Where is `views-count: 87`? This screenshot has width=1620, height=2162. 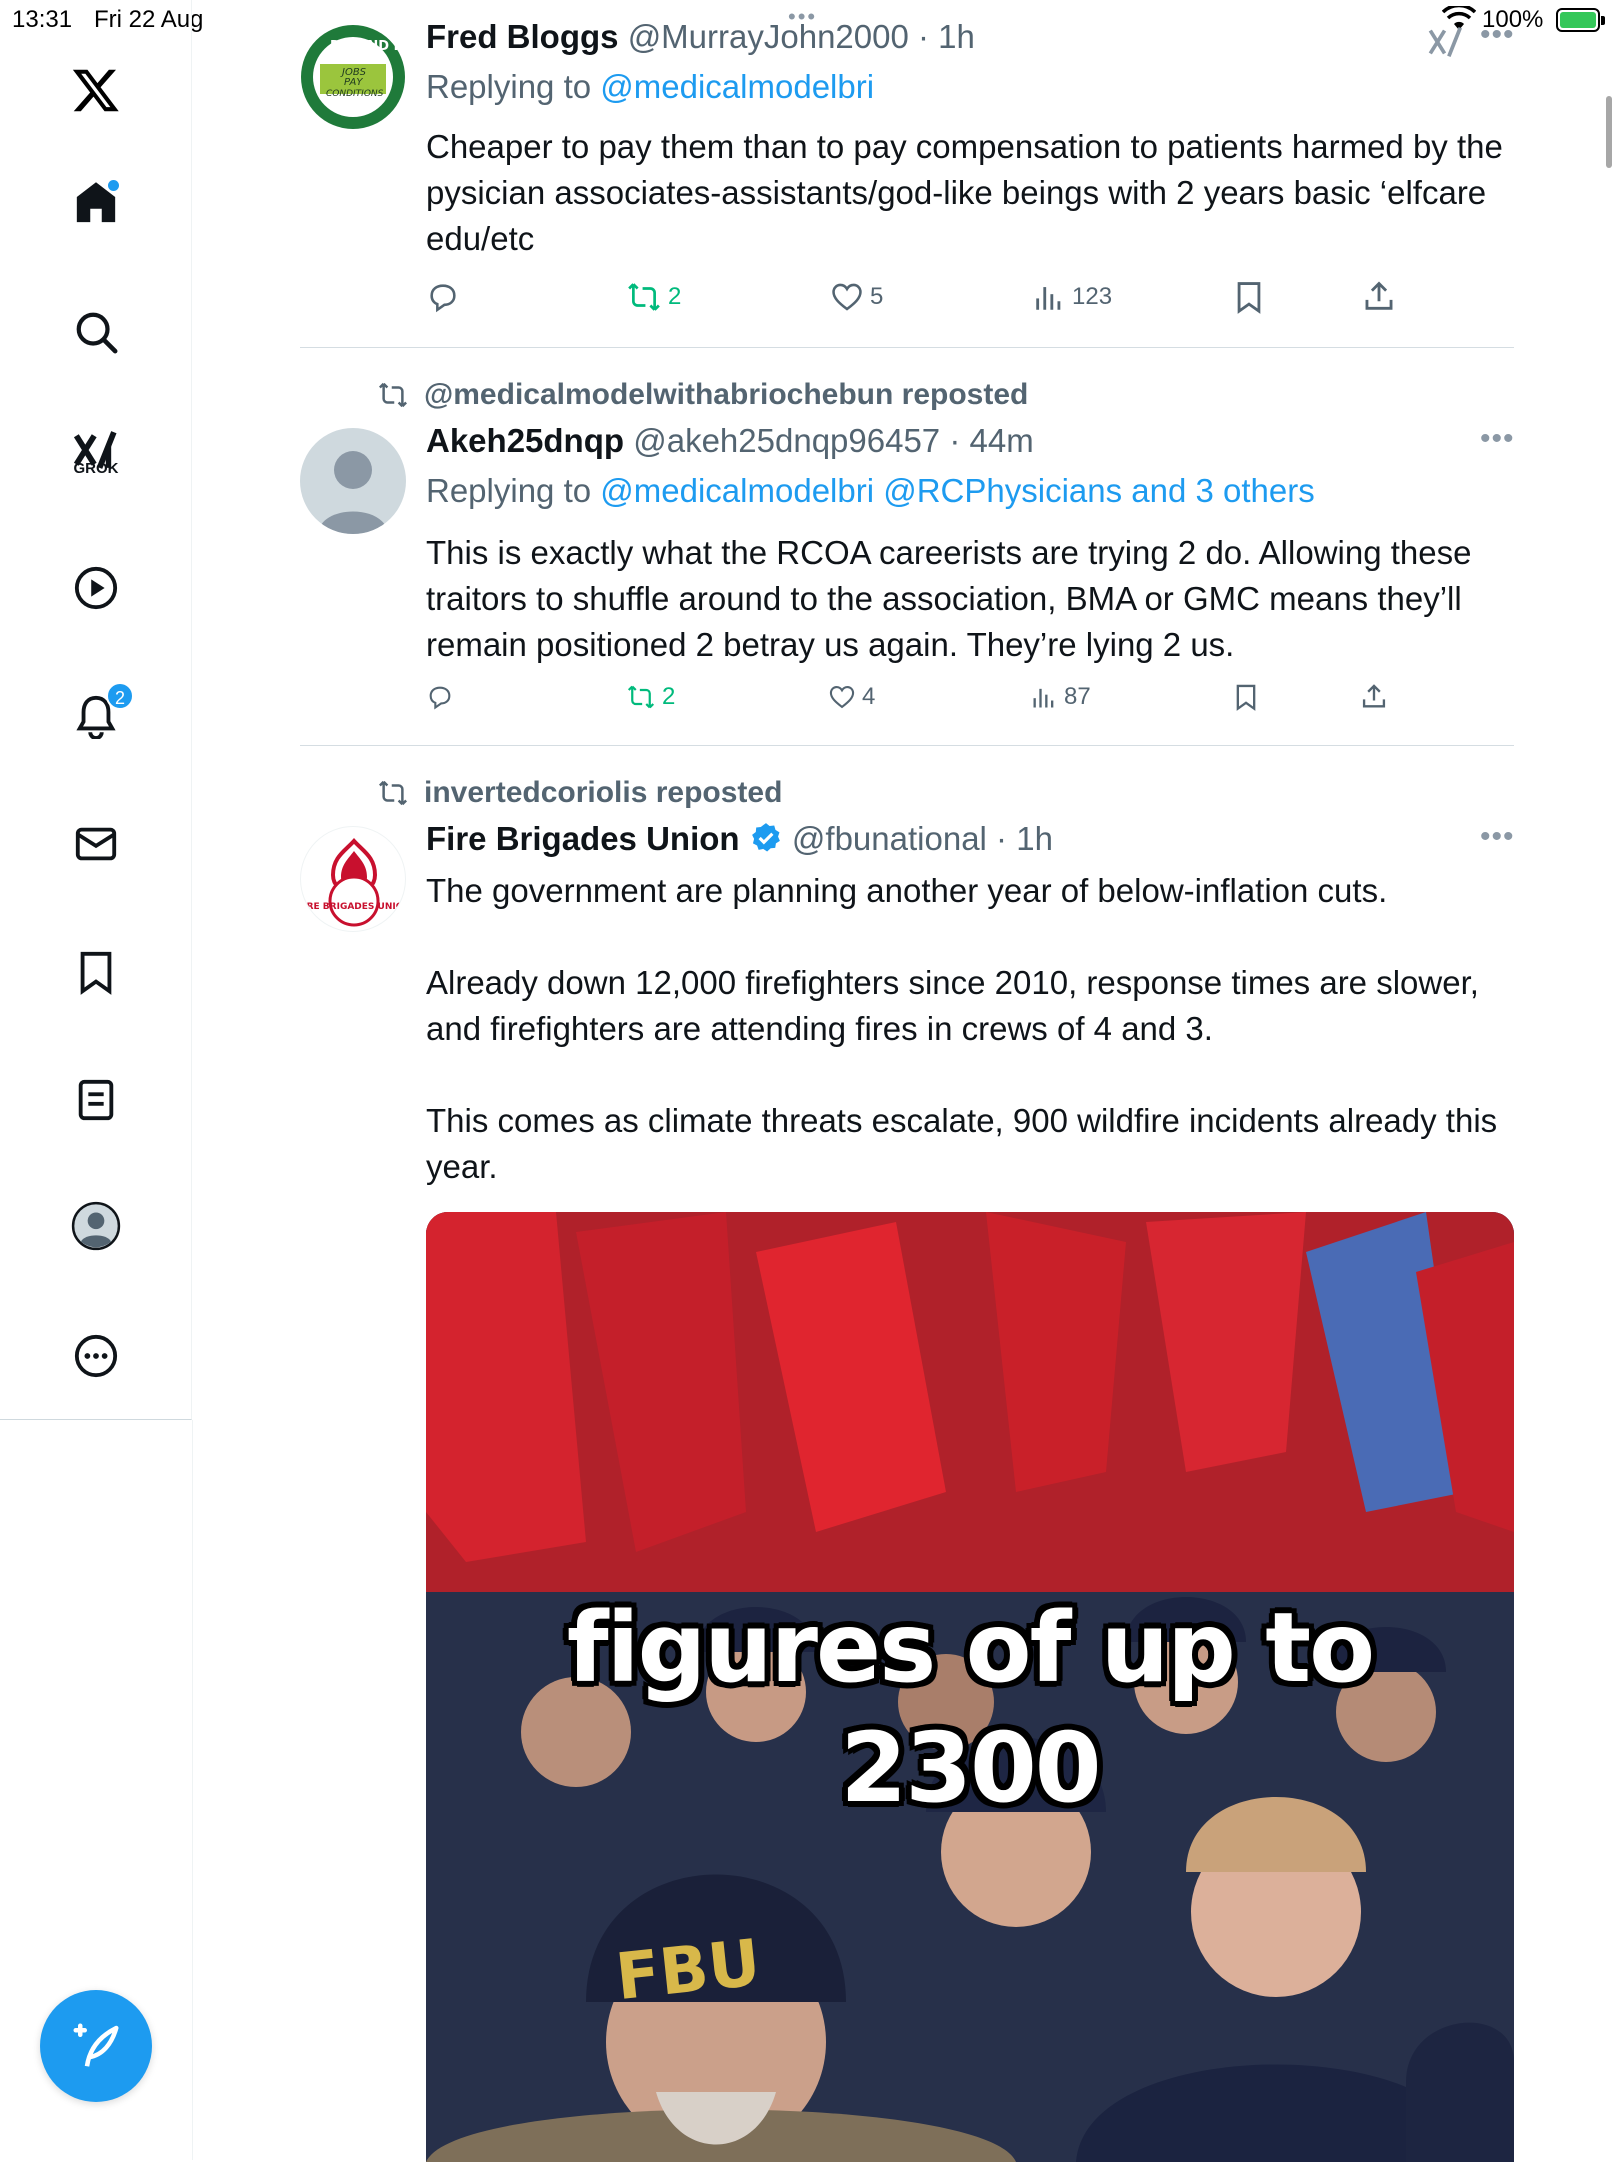
views-count: 87 is located at coordinates (1077, 696).